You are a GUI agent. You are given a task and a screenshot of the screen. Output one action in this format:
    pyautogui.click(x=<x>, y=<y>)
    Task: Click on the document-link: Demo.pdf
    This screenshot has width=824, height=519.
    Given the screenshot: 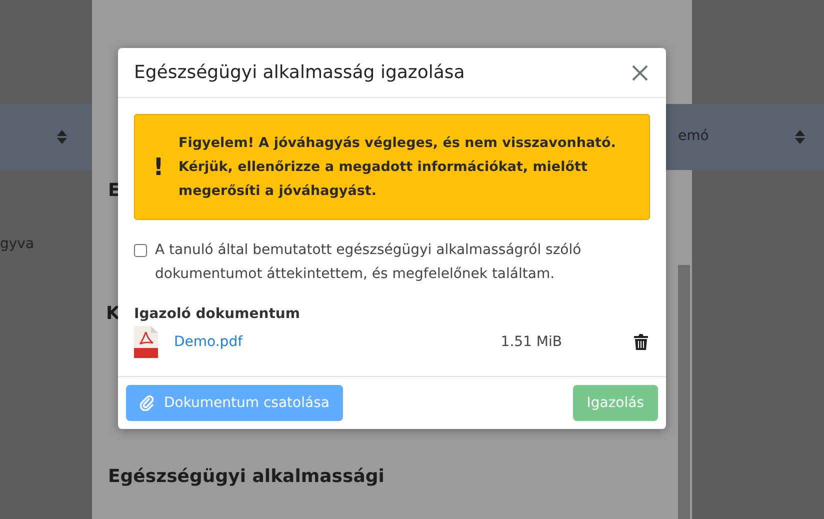 What is the action you would take?
    pyautogui.click(x=337, y=342)
    